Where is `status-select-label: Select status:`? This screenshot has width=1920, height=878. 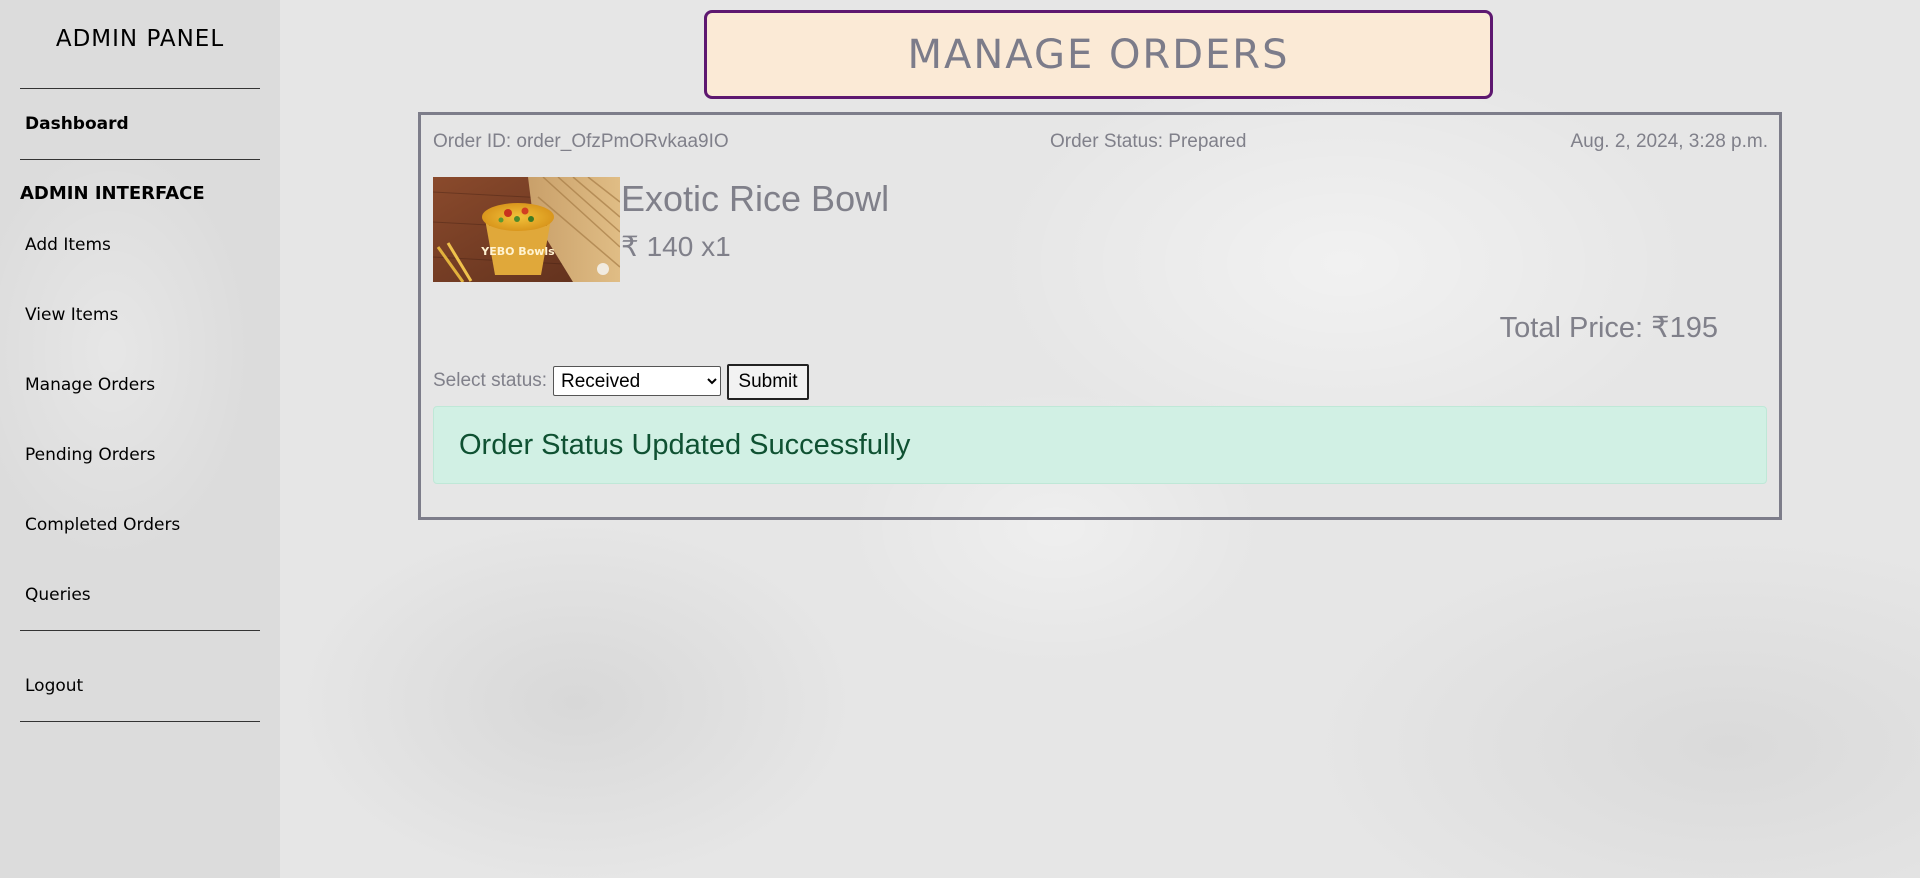
status-select-label: Select status: is located at coordinates (490, 380).